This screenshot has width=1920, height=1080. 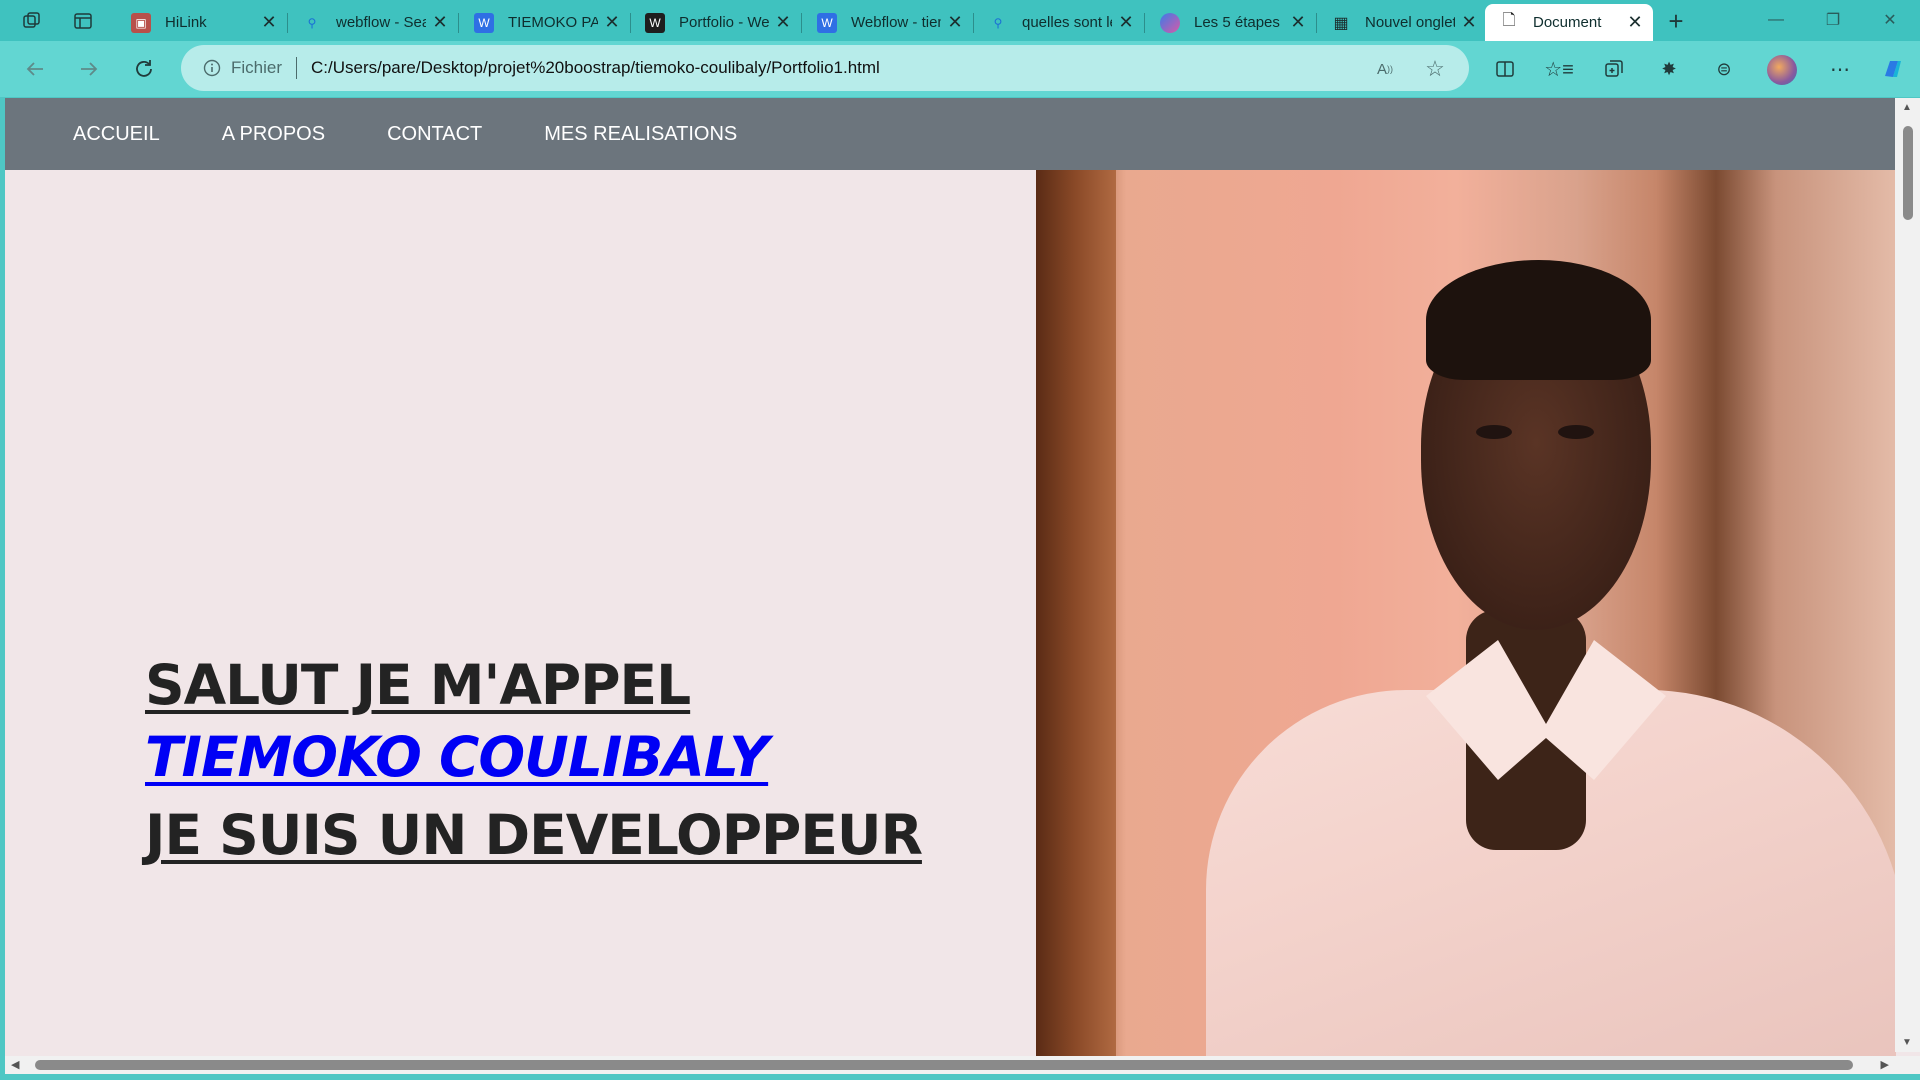 What do you see at coordinates (116, 134) in the screenshot?
I see `nav-accueil: ACCUEIL` at bounding box center [116, 134].